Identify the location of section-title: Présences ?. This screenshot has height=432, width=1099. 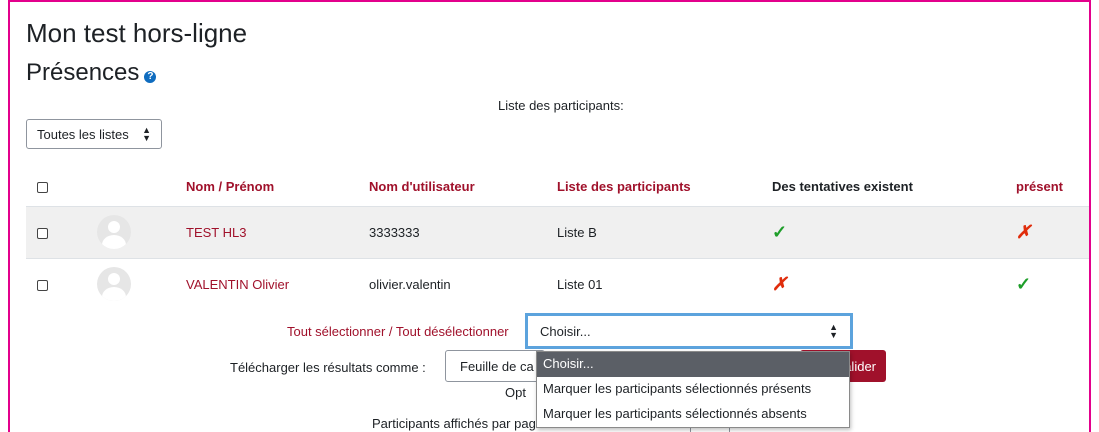
(91, 73).